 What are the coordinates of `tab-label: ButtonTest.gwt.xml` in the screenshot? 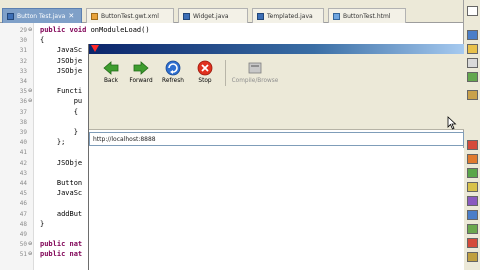 It's located at (130, 16).